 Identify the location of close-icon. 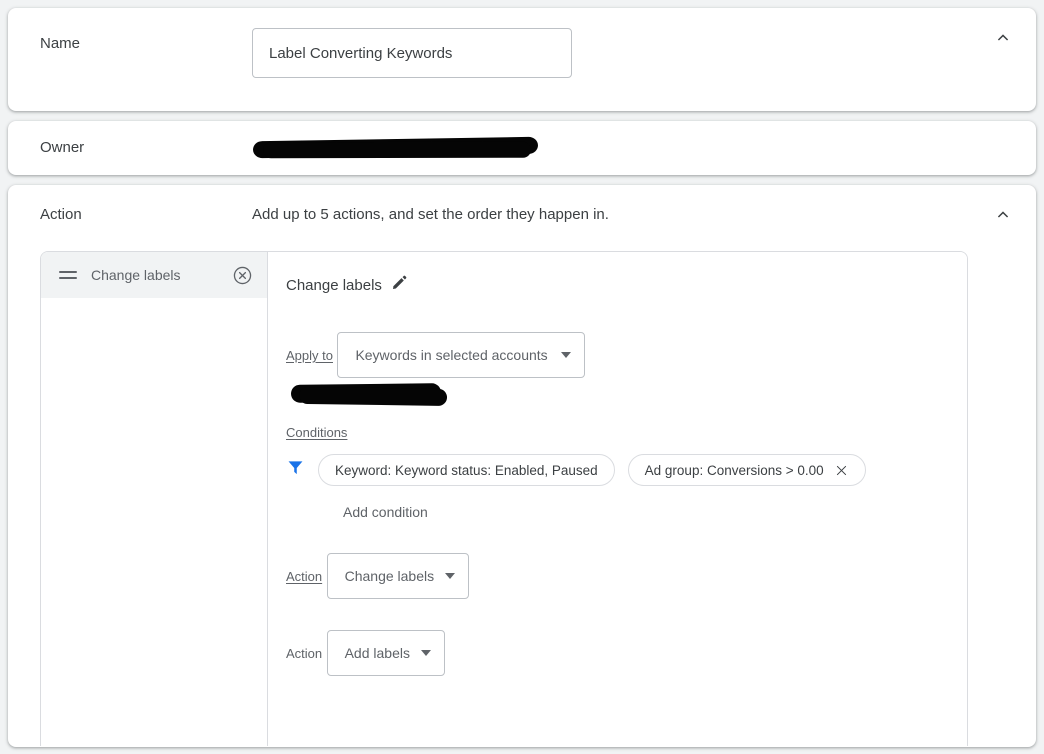
(842, 470).